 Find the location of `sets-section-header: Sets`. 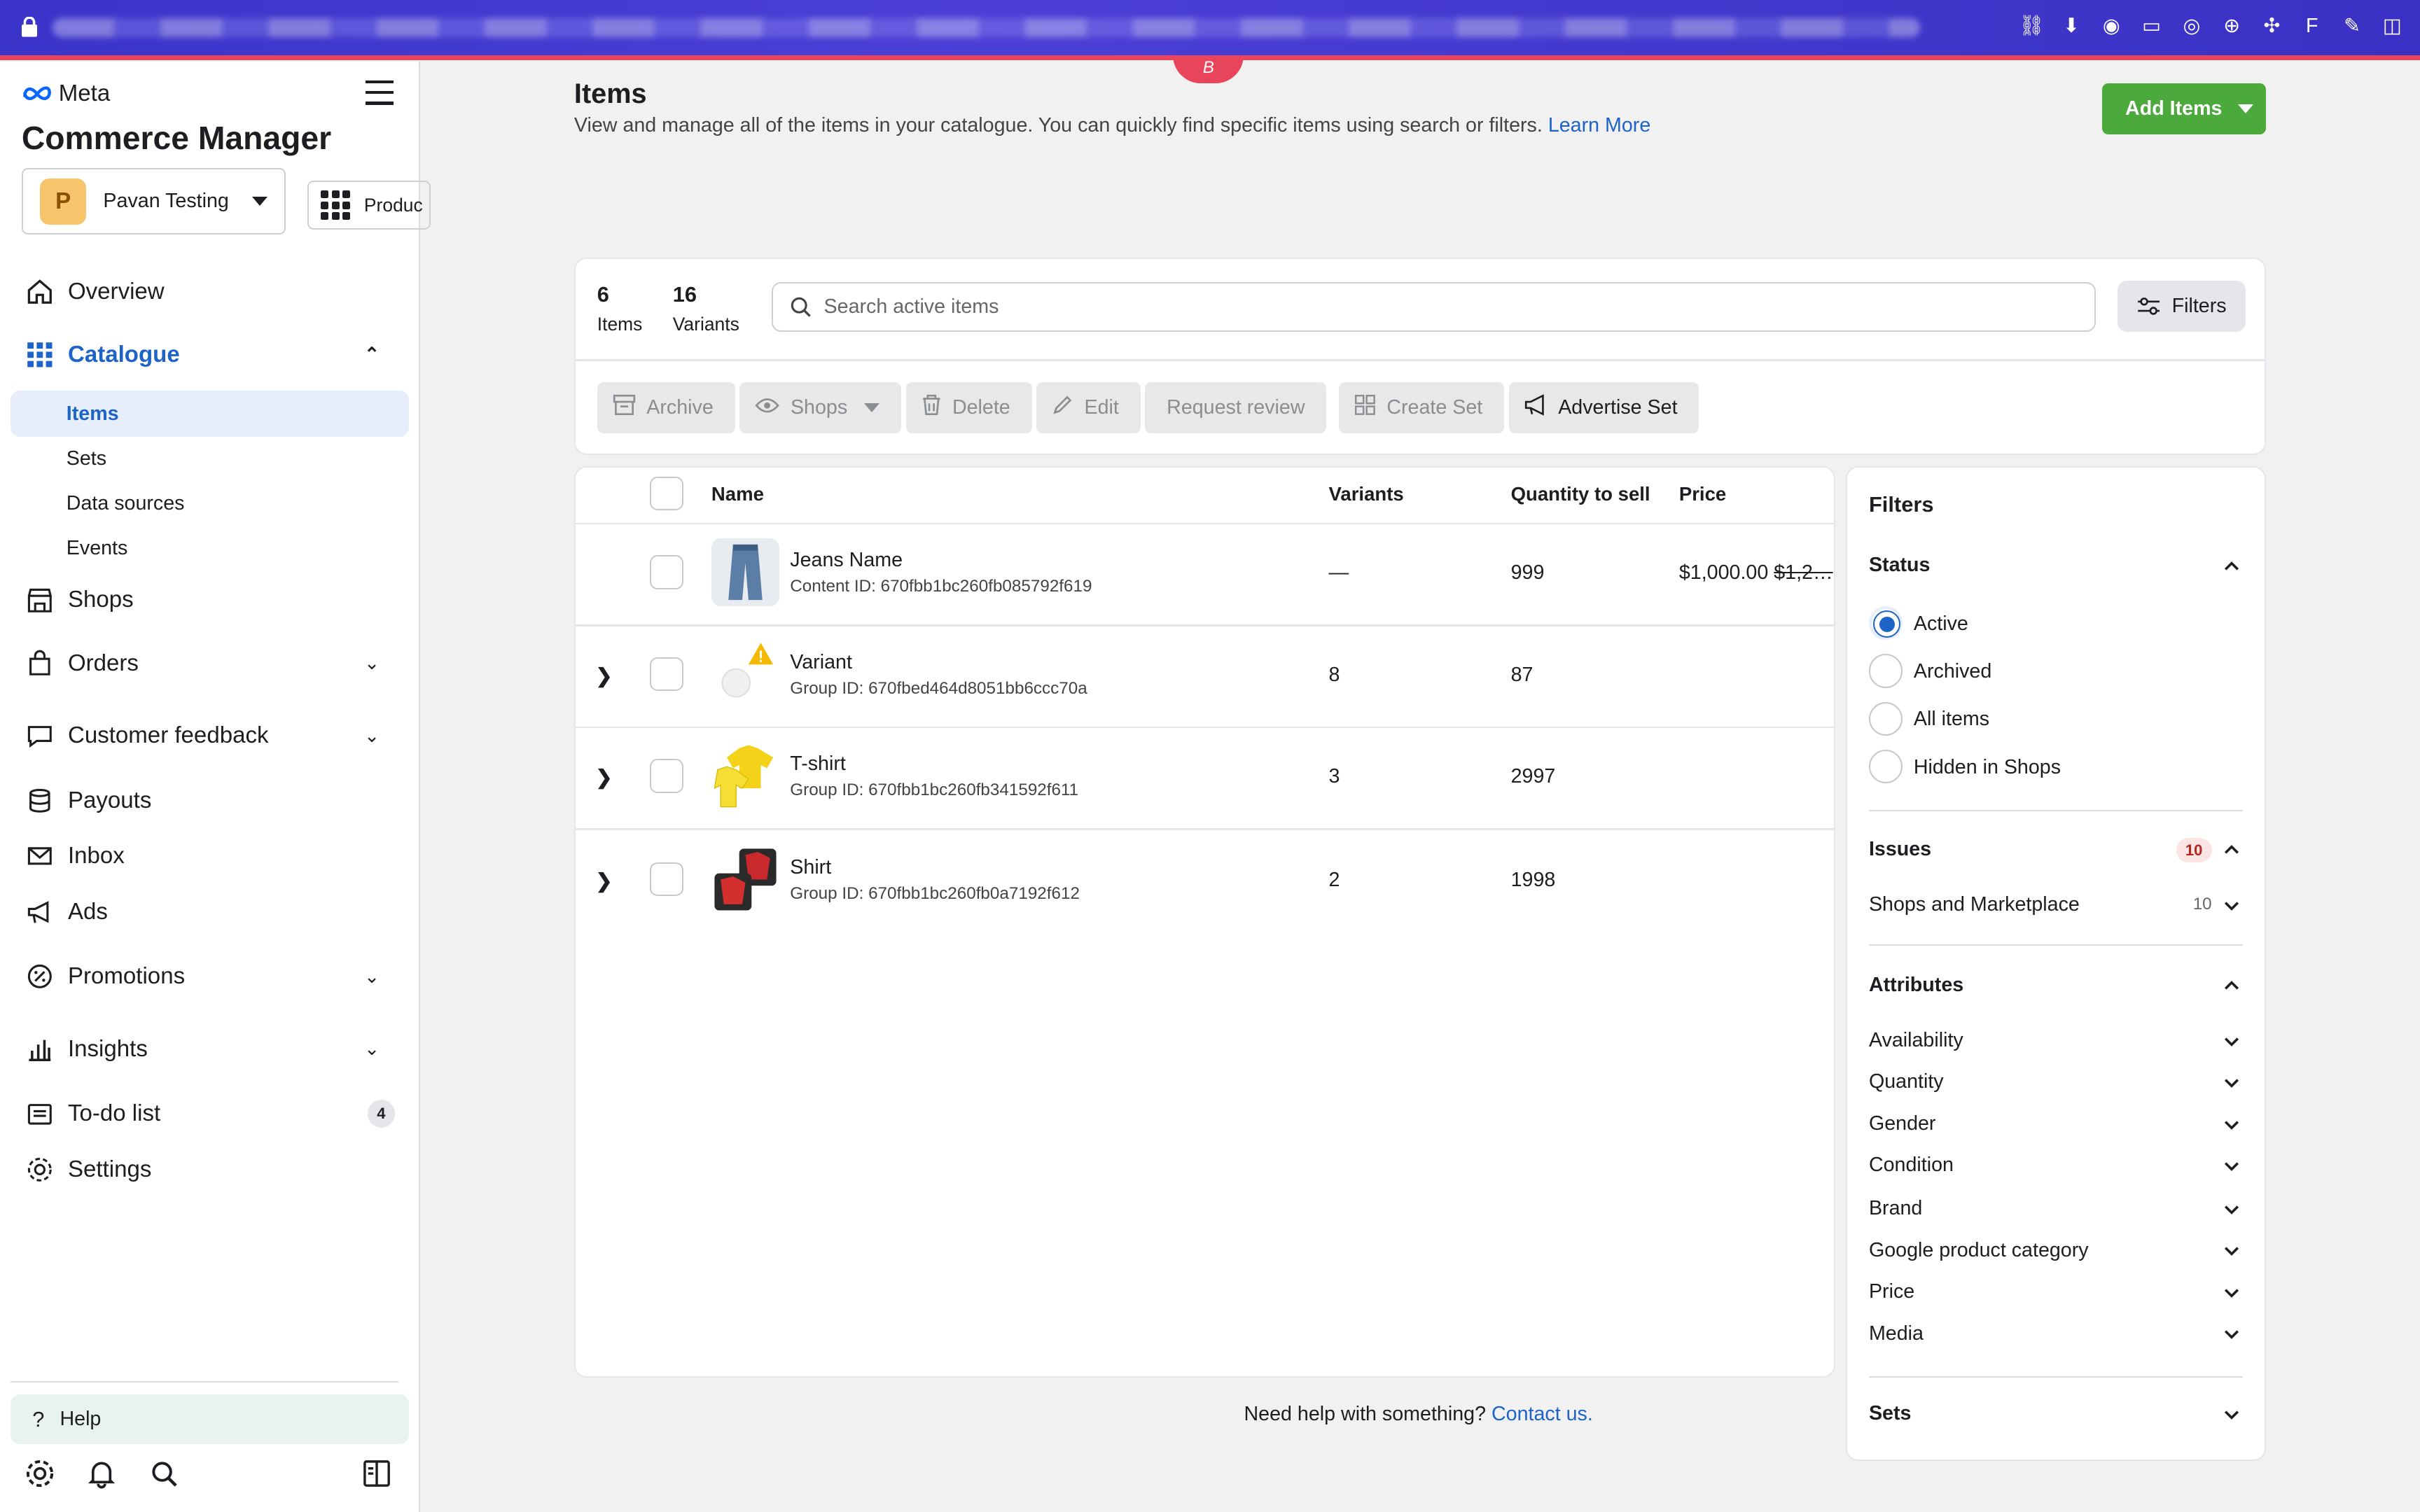

sets-section-header: Sets is located at coordinates (1890, 1413).